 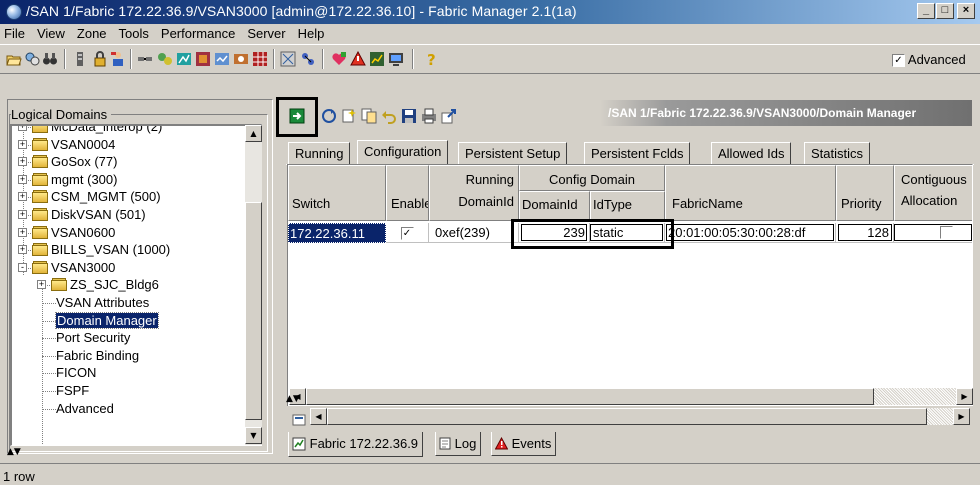 I want to click on menu-help: Help, so click(x=311, y=34).